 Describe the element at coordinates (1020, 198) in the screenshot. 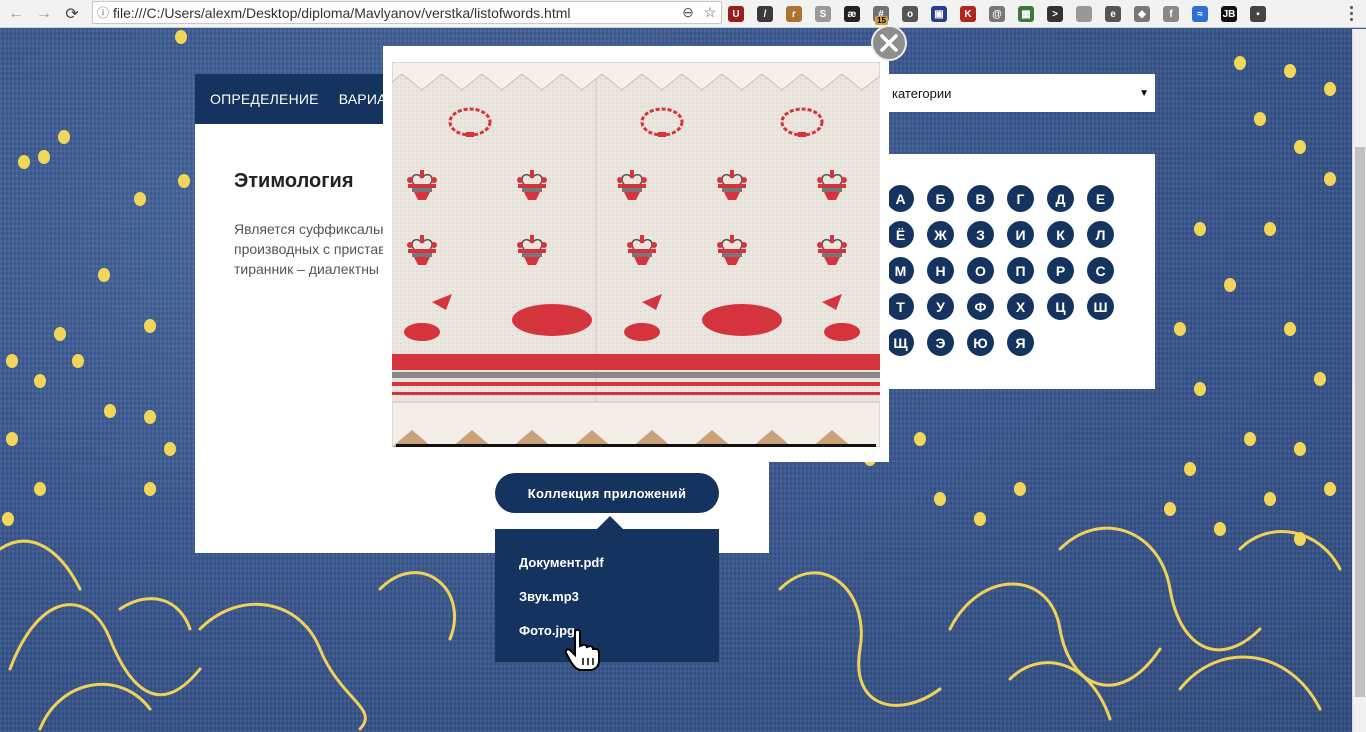

I see `alphabet-letter: Г` at that location.